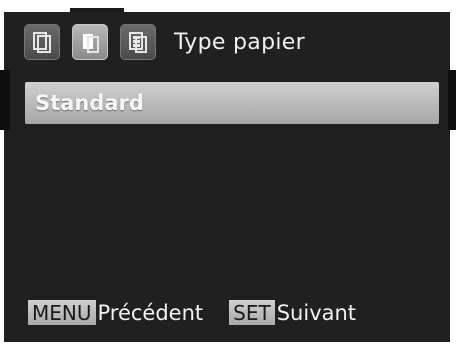 The height and width of the screenshot is (347, 456). Describe the element at coordinates (89, 103) in the screenshot. I see `paper-type-option-label: Standard` at that location.